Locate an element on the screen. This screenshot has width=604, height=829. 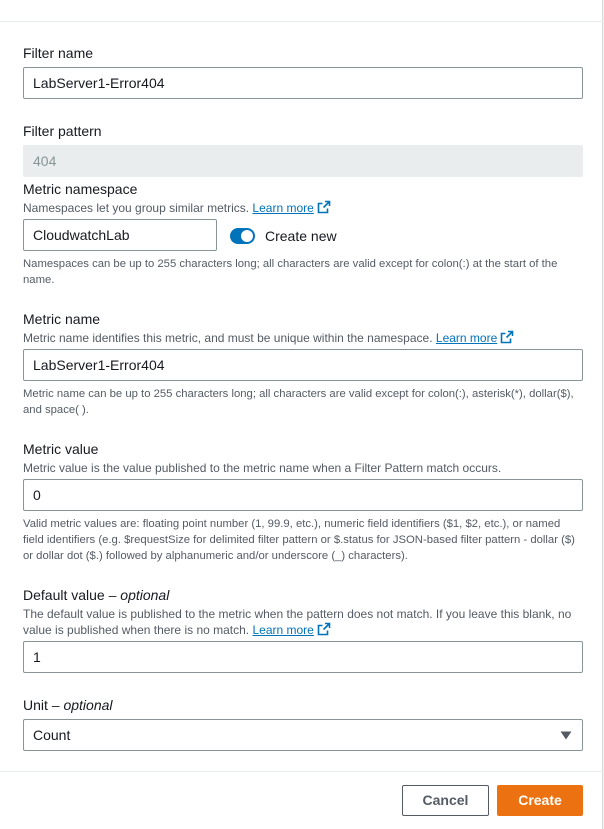
cancel-button: Cancel is located at coordinates (445, 800).